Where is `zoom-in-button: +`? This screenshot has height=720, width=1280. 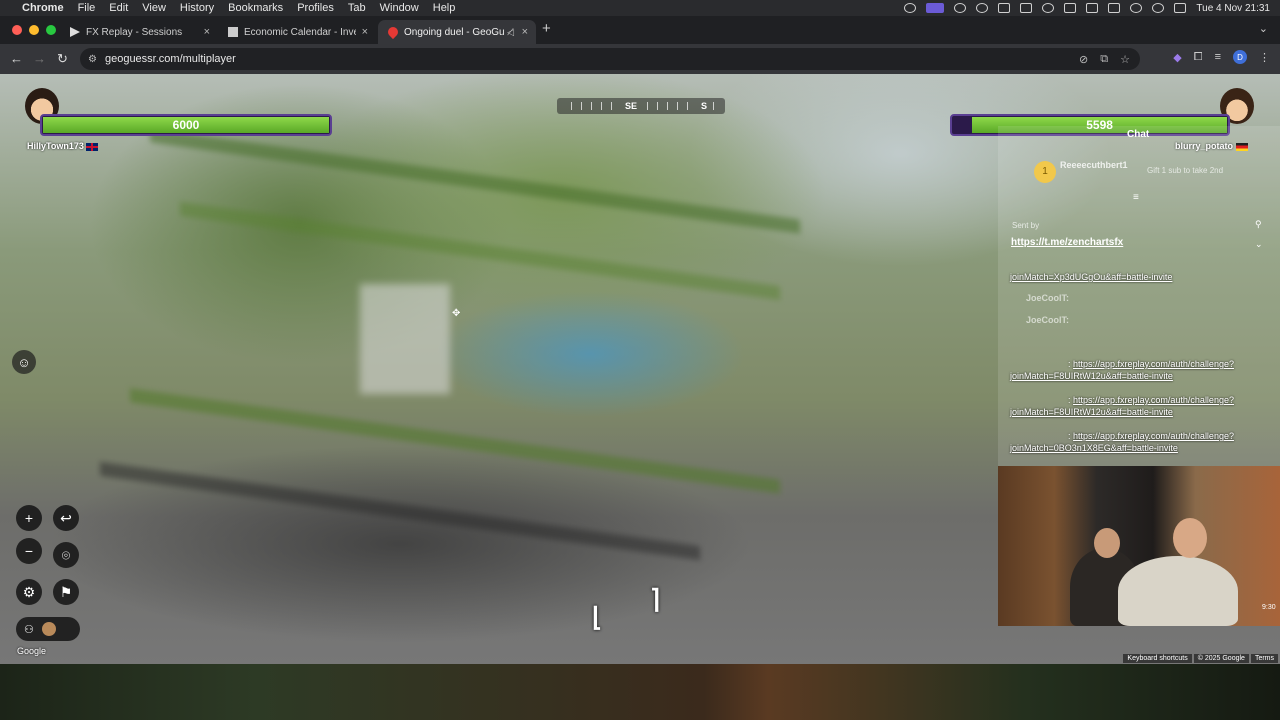
zoom-in-button: + is located at coordinates (29, 518).